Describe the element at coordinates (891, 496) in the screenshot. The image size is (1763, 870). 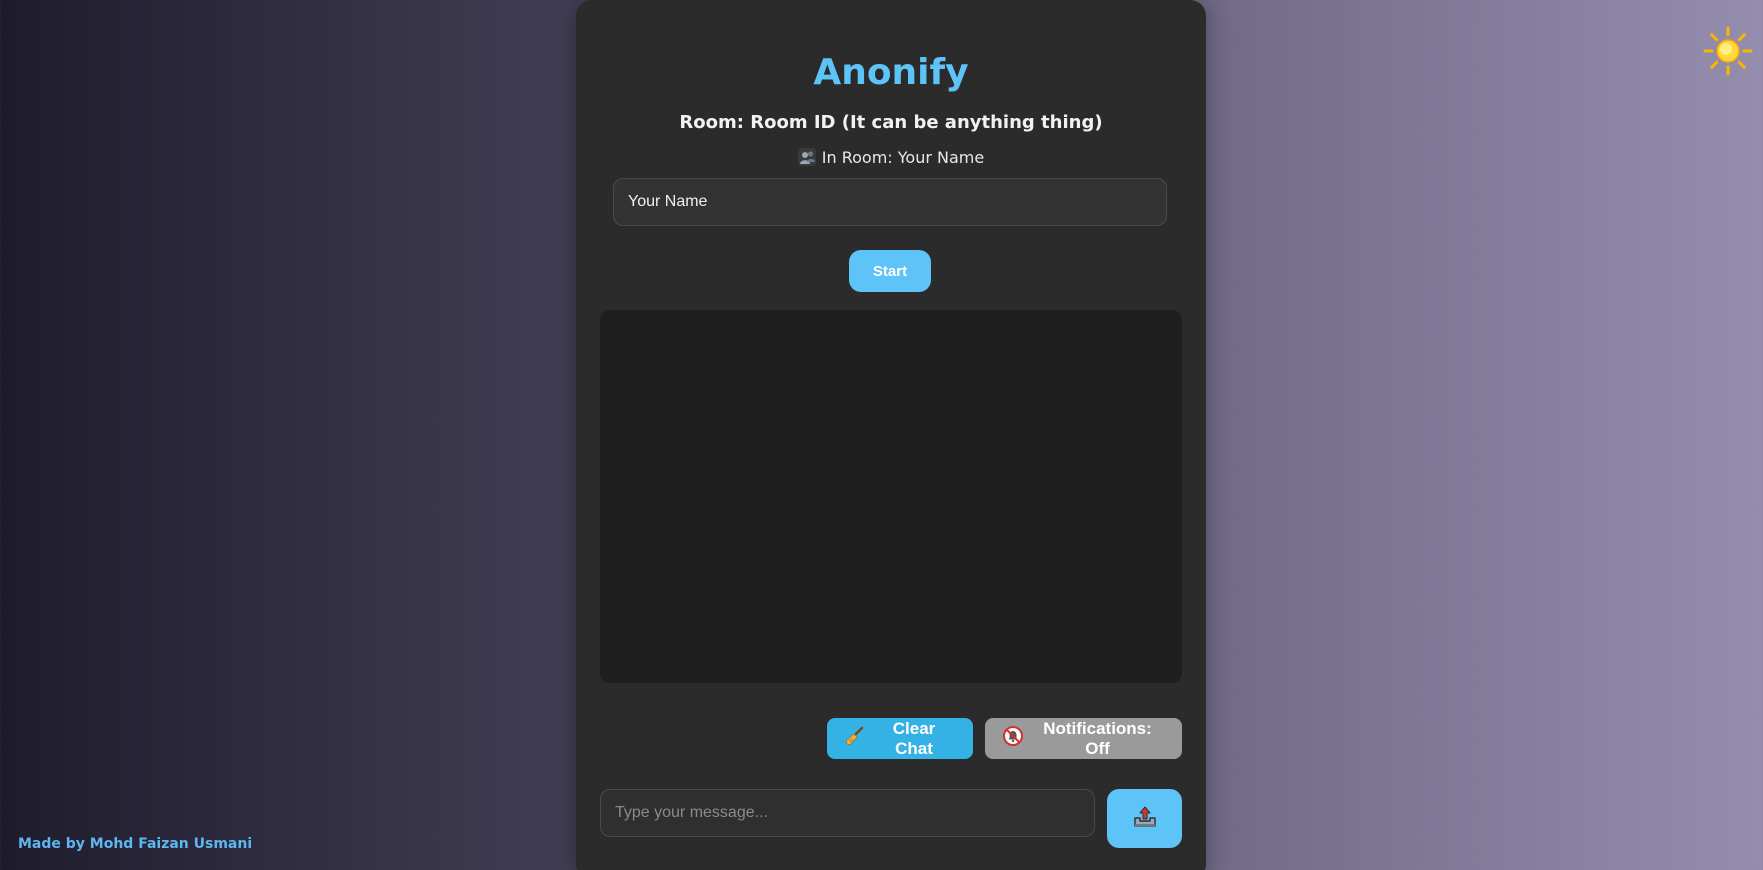
I see `chat-messages-area` at that location.